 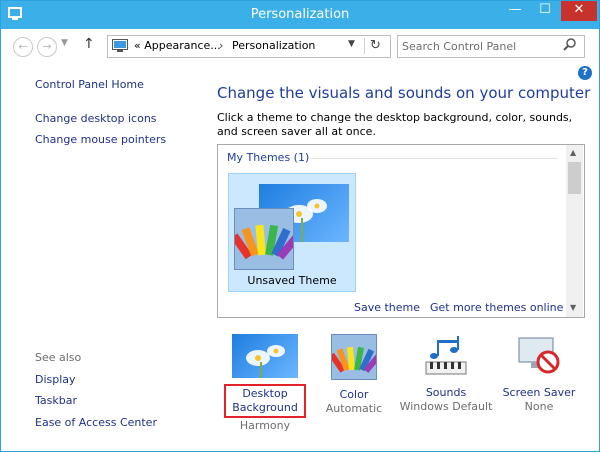 I want to click on screen-saver-icon, so click(x=539, y=356).